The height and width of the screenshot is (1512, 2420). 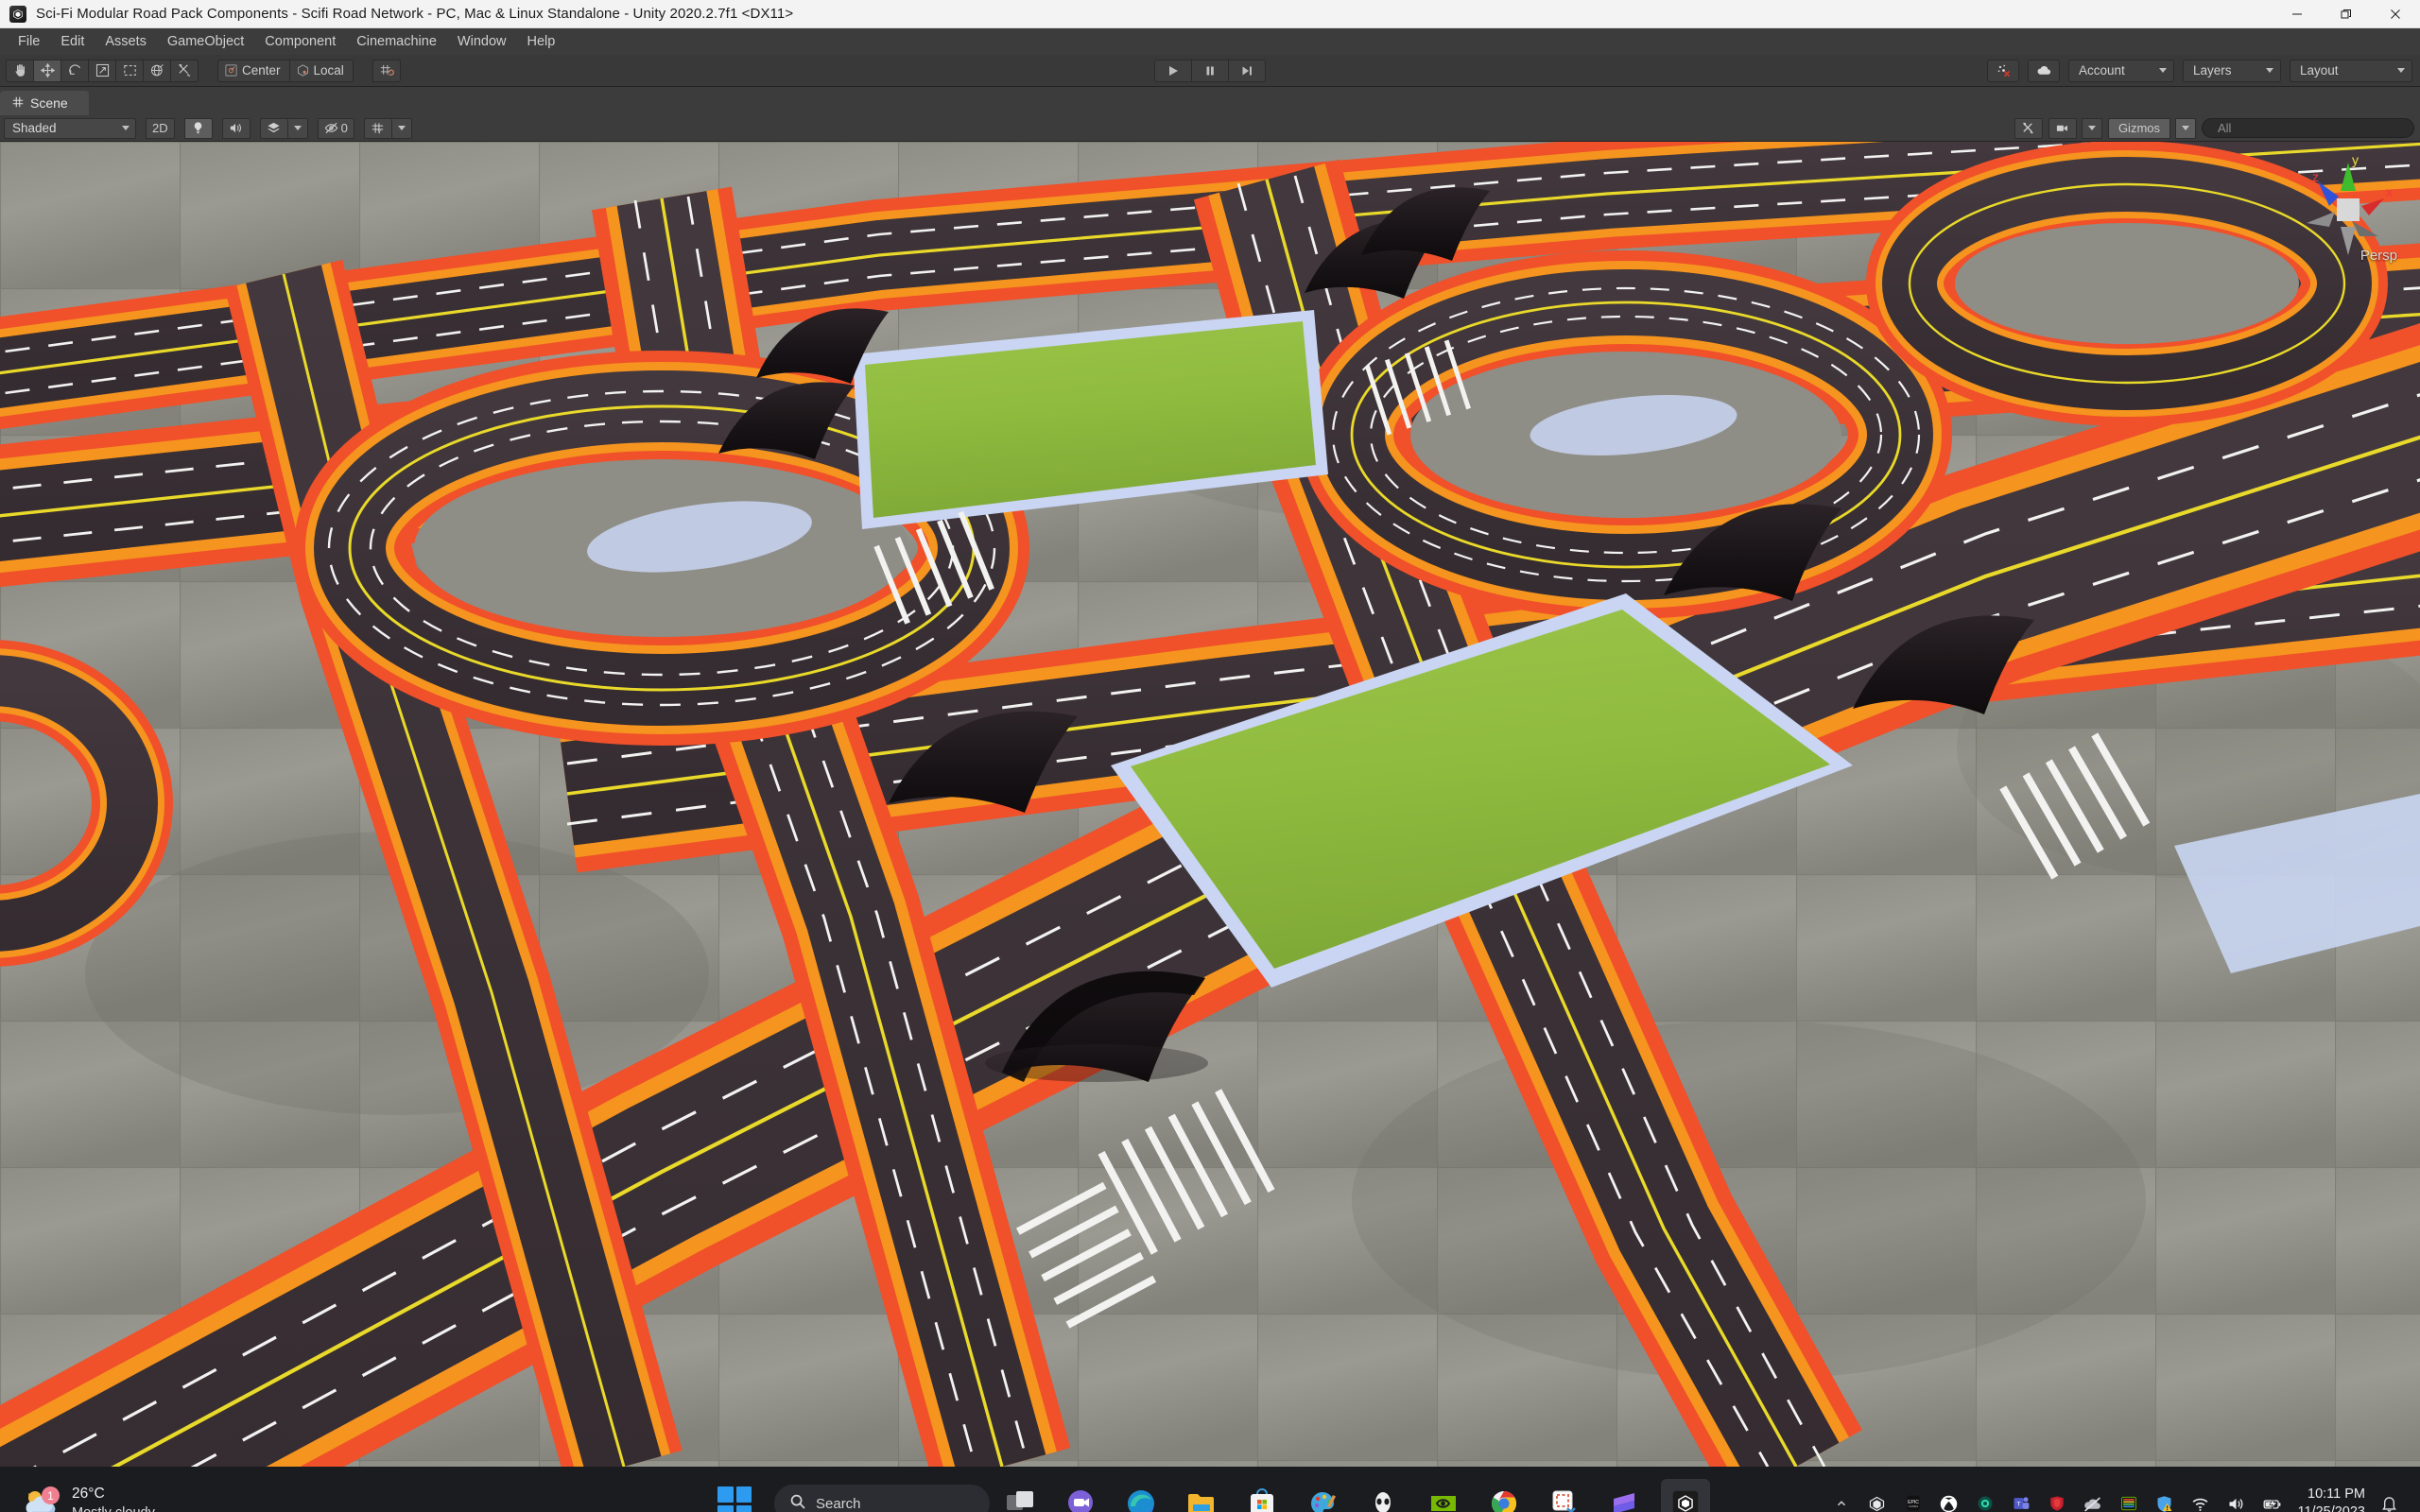 What do you see at coordinates (1322, 1495) in the screenshot?
I see `paint-icon` at bounding box center [1322, 1495].